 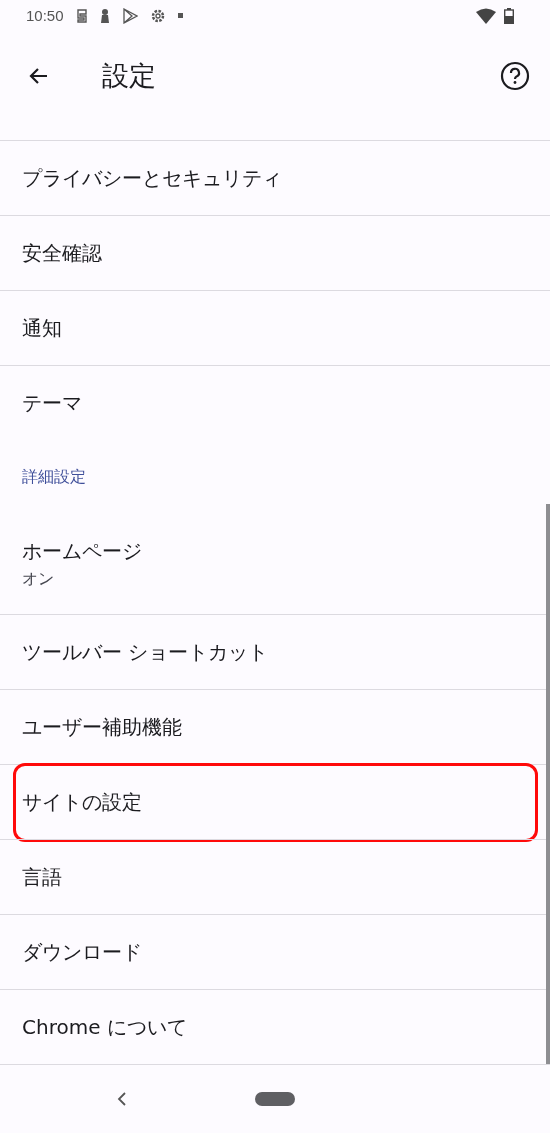 What do you see at coordinates (515, 75) in the screenshot?
I see `help-icon` at bounding box center [515, 75].